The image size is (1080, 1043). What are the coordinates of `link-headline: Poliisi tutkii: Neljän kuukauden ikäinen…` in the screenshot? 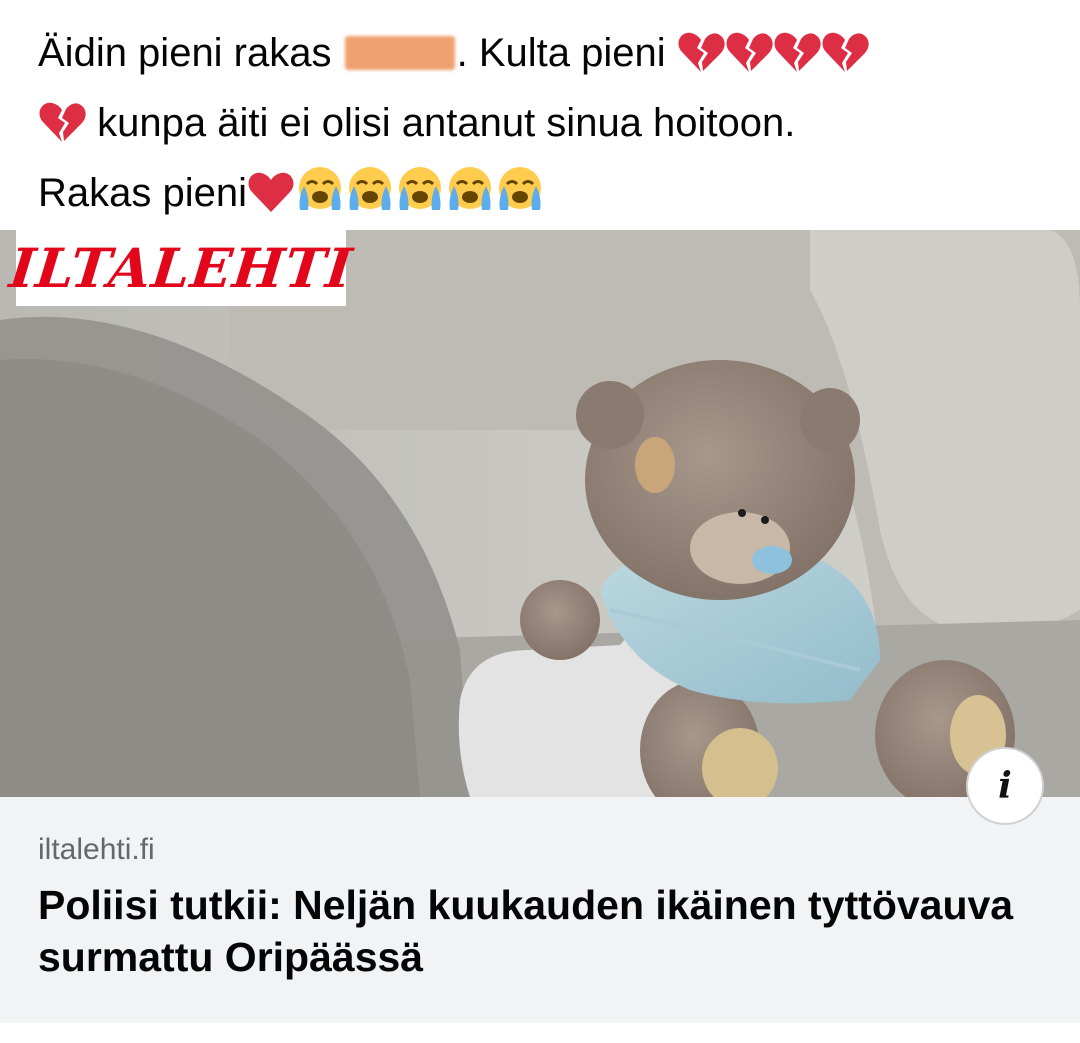 It's located at (538, 931).